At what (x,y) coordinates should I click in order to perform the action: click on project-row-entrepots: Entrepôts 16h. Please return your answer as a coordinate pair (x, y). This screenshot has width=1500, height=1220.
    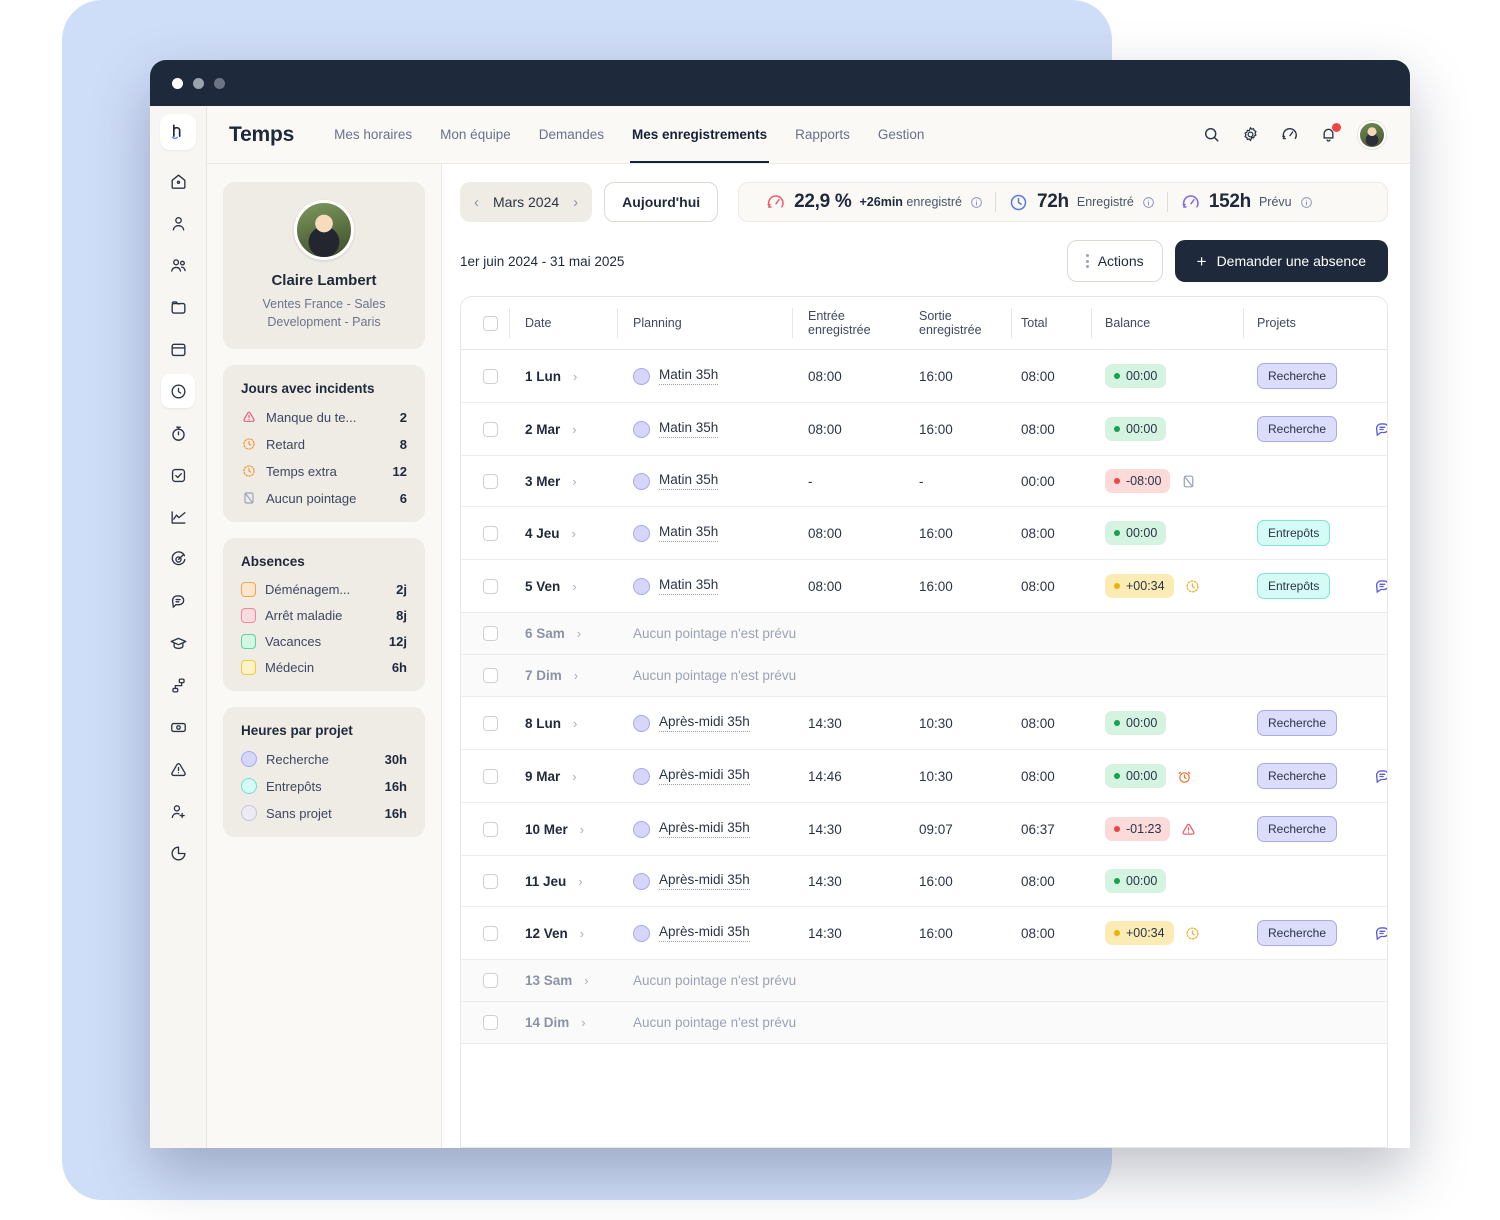
    Looking at the image, I should click on (324, 786).